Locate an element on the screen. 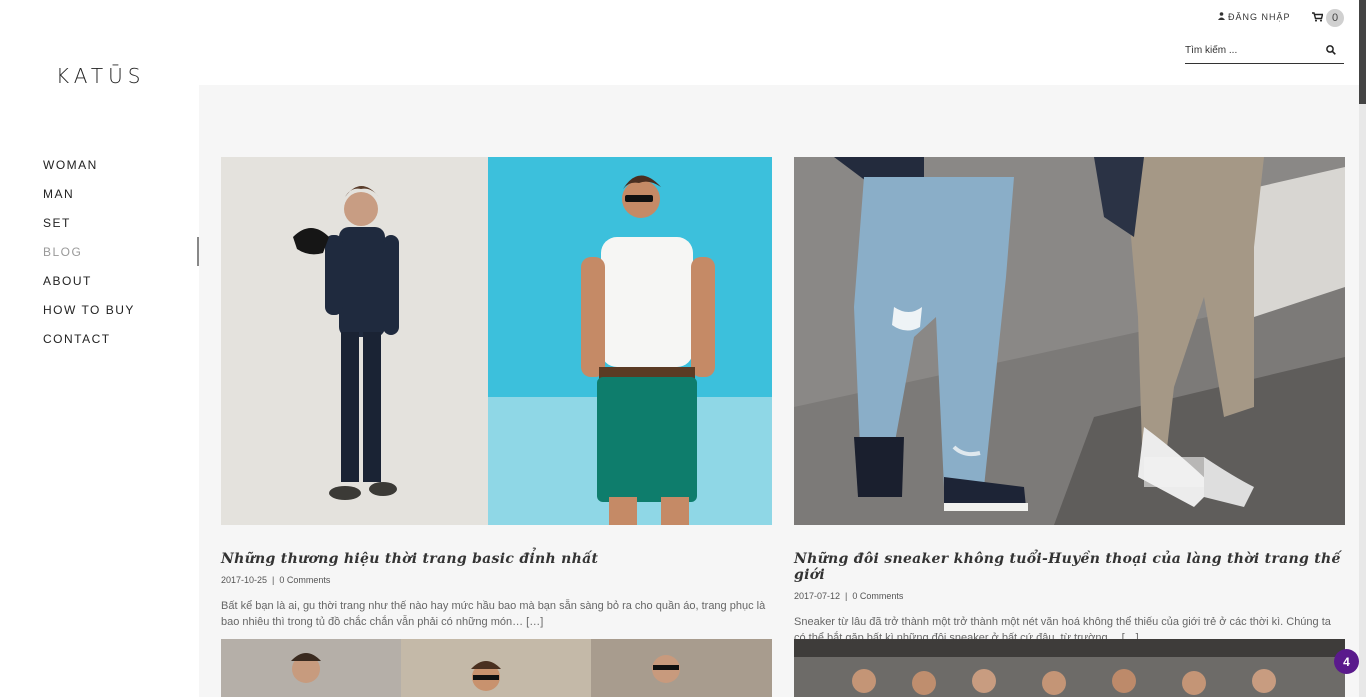 Image resolution: width=1366 pixels, height=697 pixels. nav-item-set: SET is located at coordinates (99, 222).